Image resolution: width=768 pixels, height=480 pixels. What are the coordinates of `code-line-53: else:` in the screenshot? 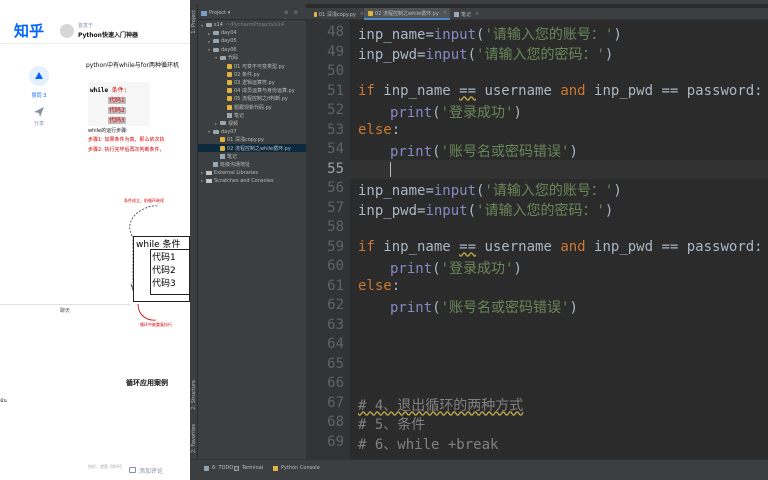 It's located at (379, 129).